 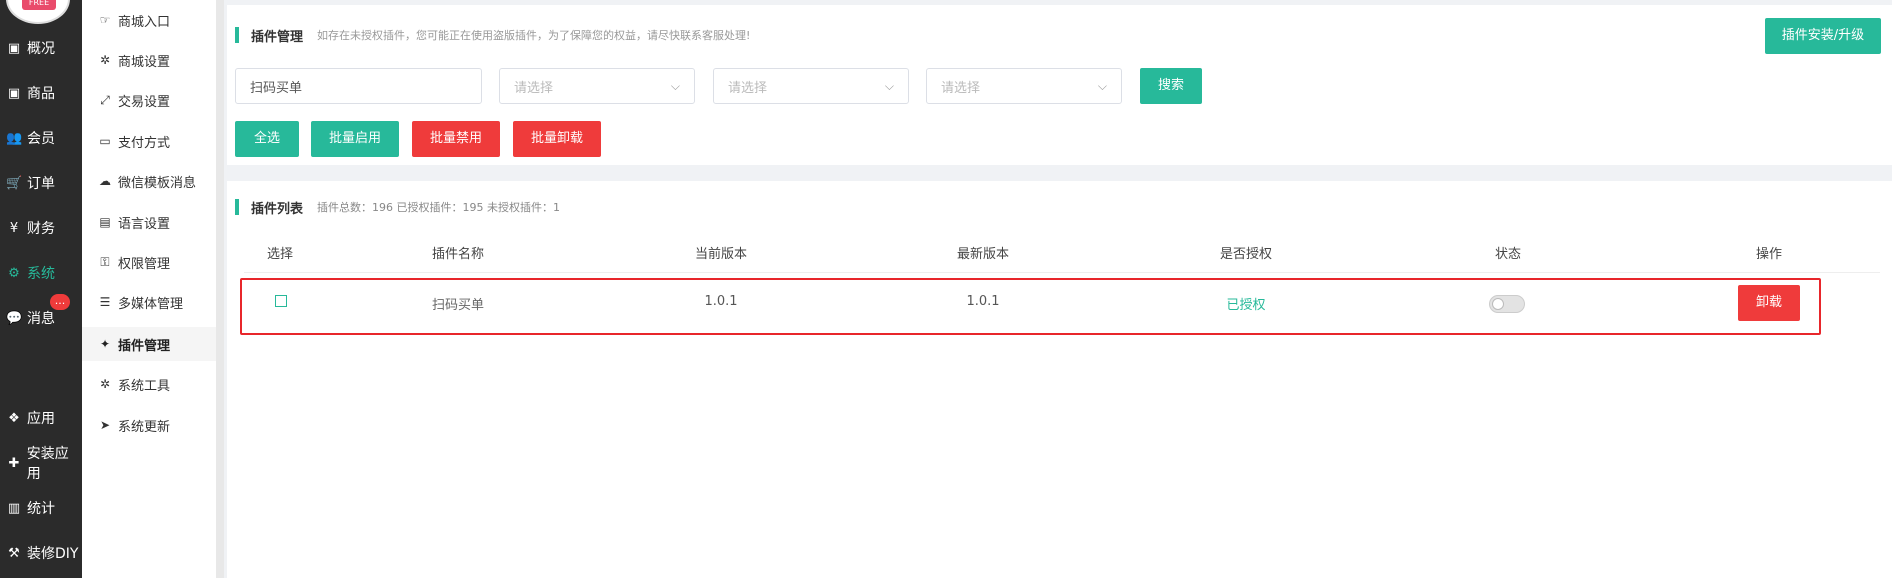 I want to click on sub-nav-item-9: ✲ 系统工具, so click(x=149, y=384).